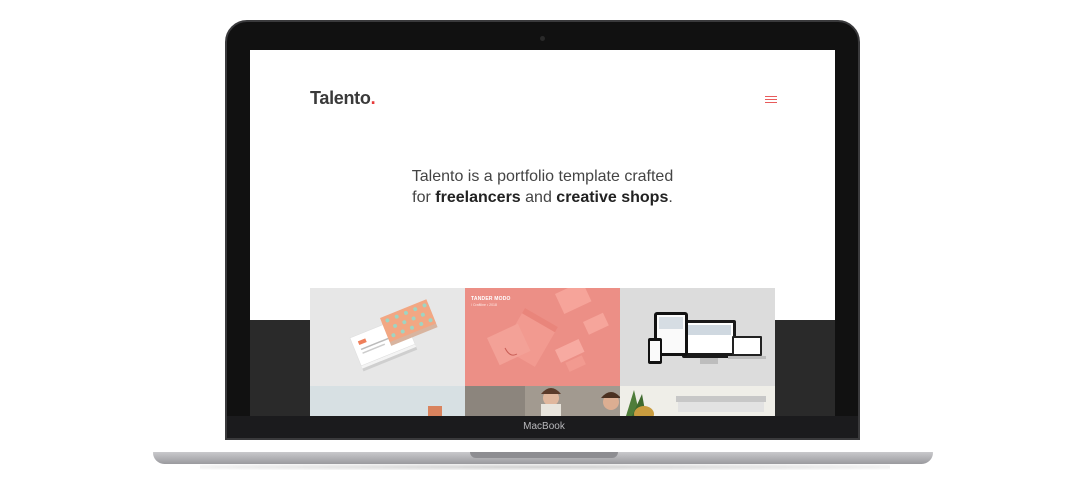 The height and width of the screenshot is (494, 1088). What do you see at coordinates (340, 98) in the screenshot?
I see `logo-text: Talento` at bounding box center [340, 98].